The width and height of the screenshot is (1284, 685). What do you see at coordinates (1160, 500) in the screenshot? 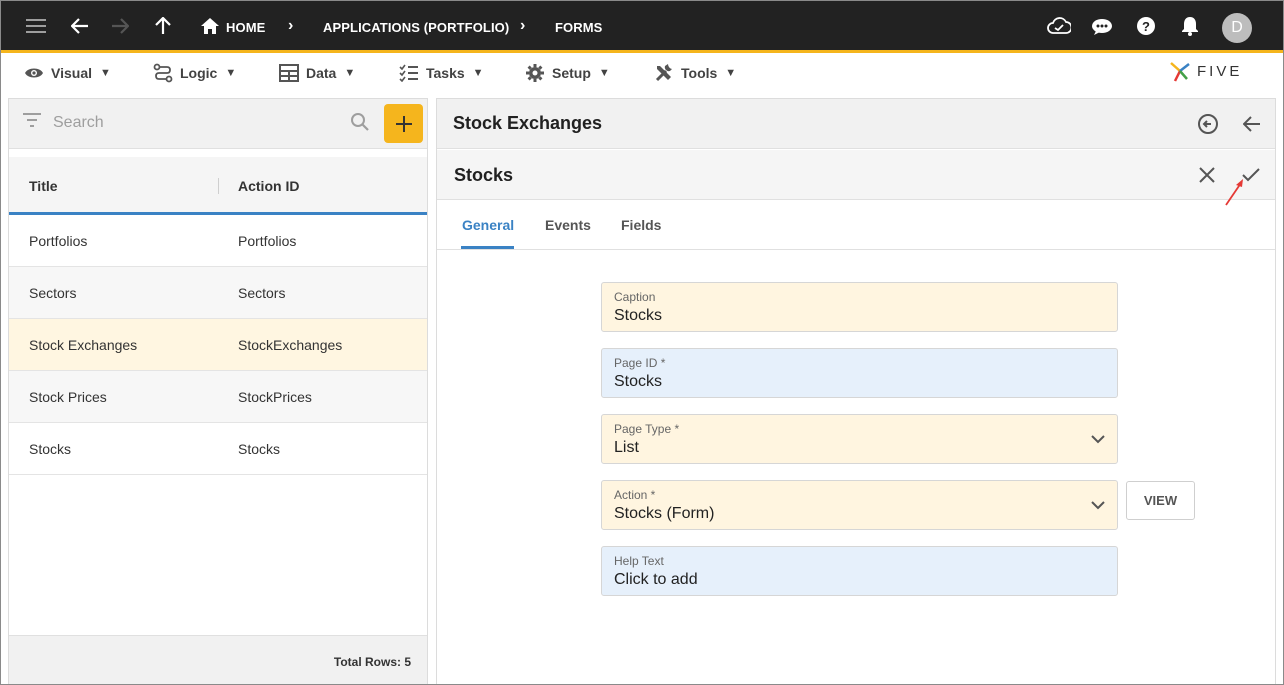
I see `view-button: VIEW` at bounding box center [1160, 500].